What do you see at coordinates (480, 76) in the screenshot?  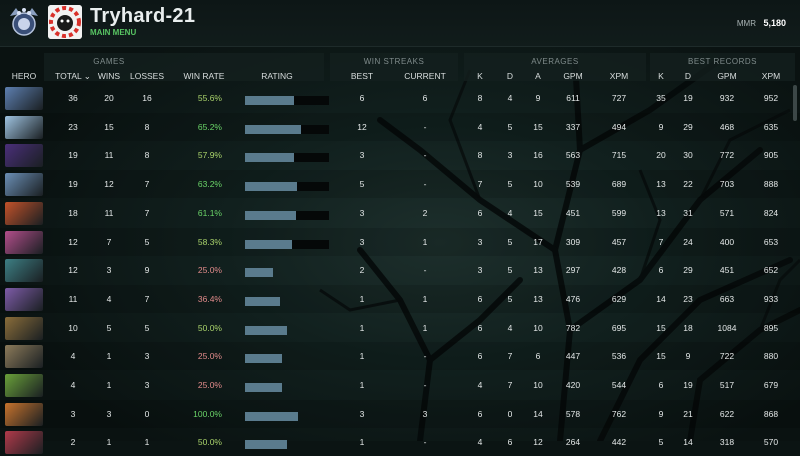 I see `col-header-avg-kills: K` at bounding box center [480, 76].